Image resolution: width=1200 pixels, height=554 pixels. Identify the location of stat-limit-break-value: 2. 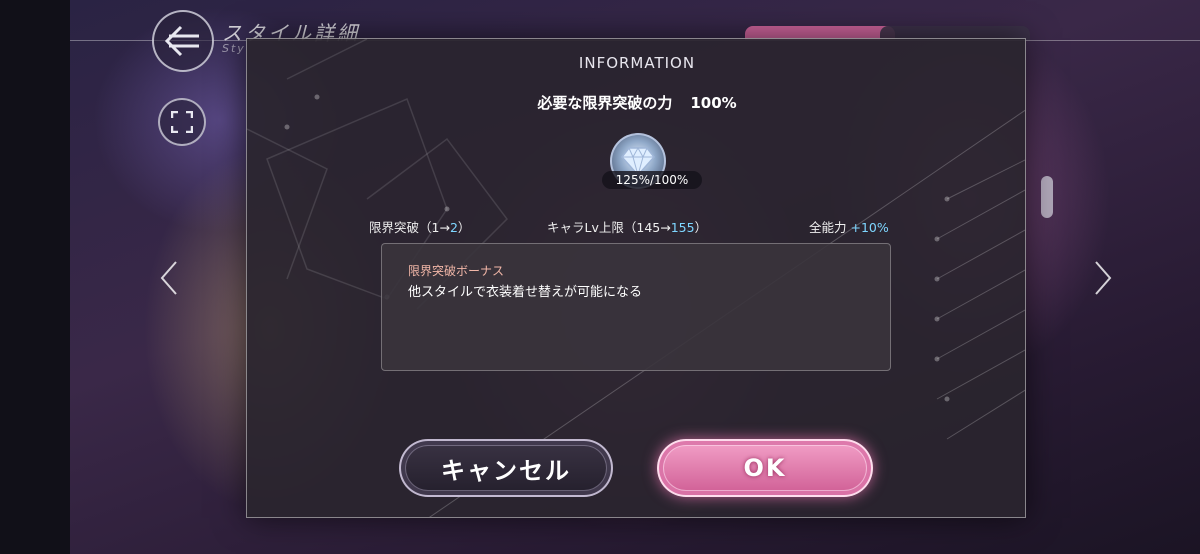
(453, 227).